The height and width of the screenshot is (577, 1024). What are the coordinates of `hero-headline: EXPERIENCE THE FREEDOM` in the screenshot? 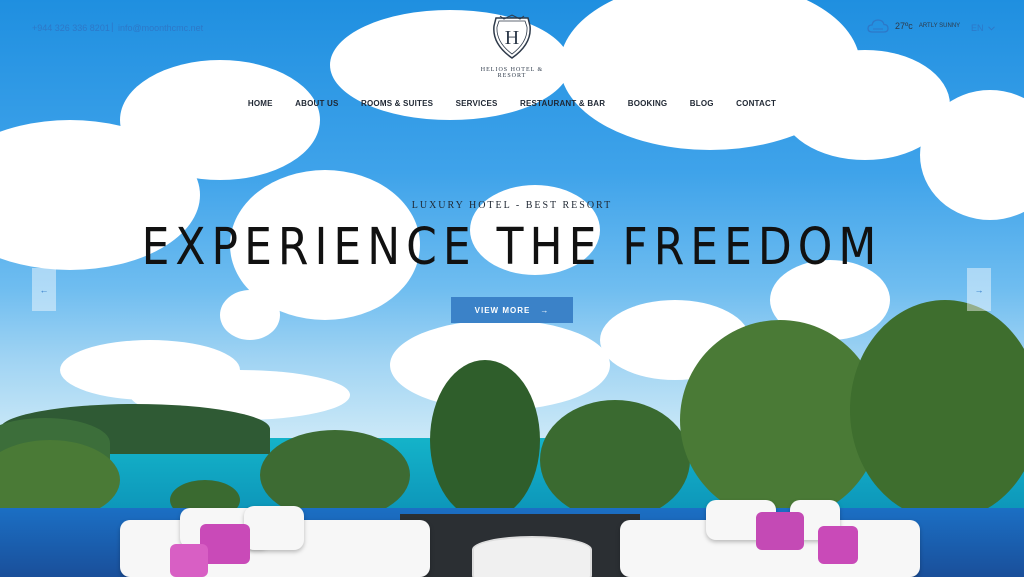 It's located at (512, 247).